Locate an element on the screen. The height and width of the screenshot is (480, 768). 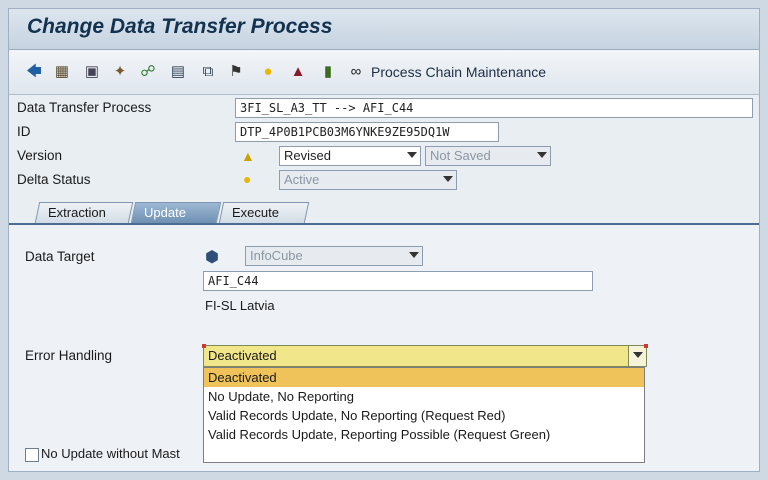
version-select: Revised is located at coordinates (350, 156).